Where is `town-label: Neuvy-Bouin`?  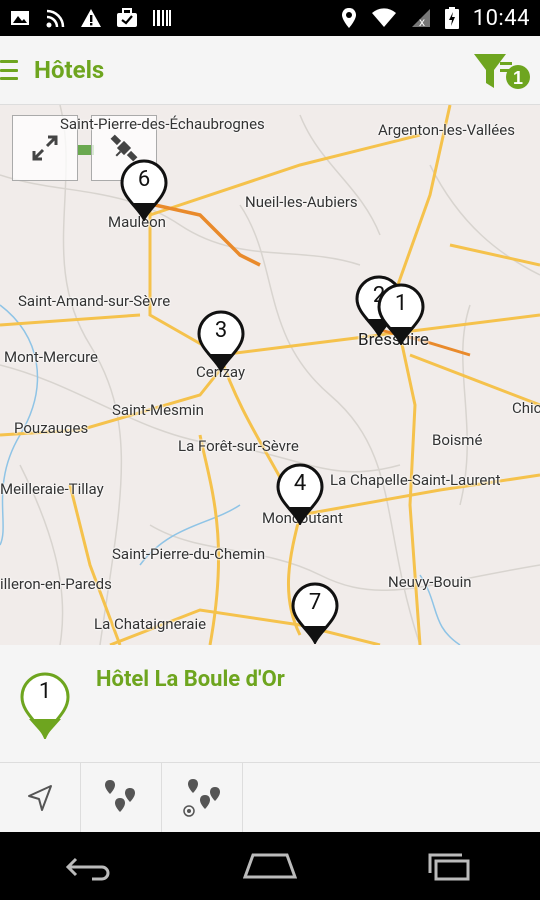
town-label: Neuvy-Bouin is located at coordinates (430, 582).